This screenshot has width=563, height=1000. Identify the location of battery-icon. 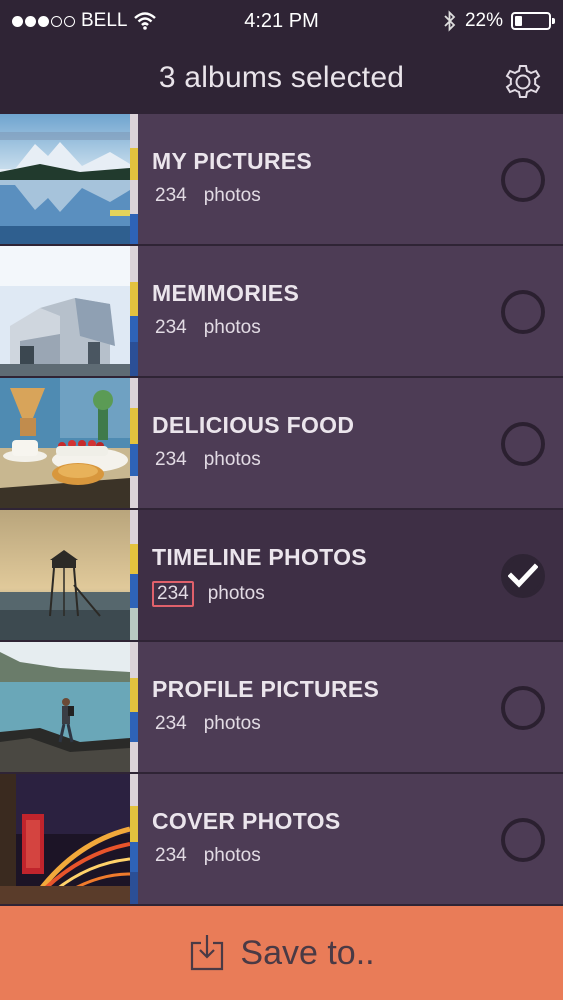
(533, 21).